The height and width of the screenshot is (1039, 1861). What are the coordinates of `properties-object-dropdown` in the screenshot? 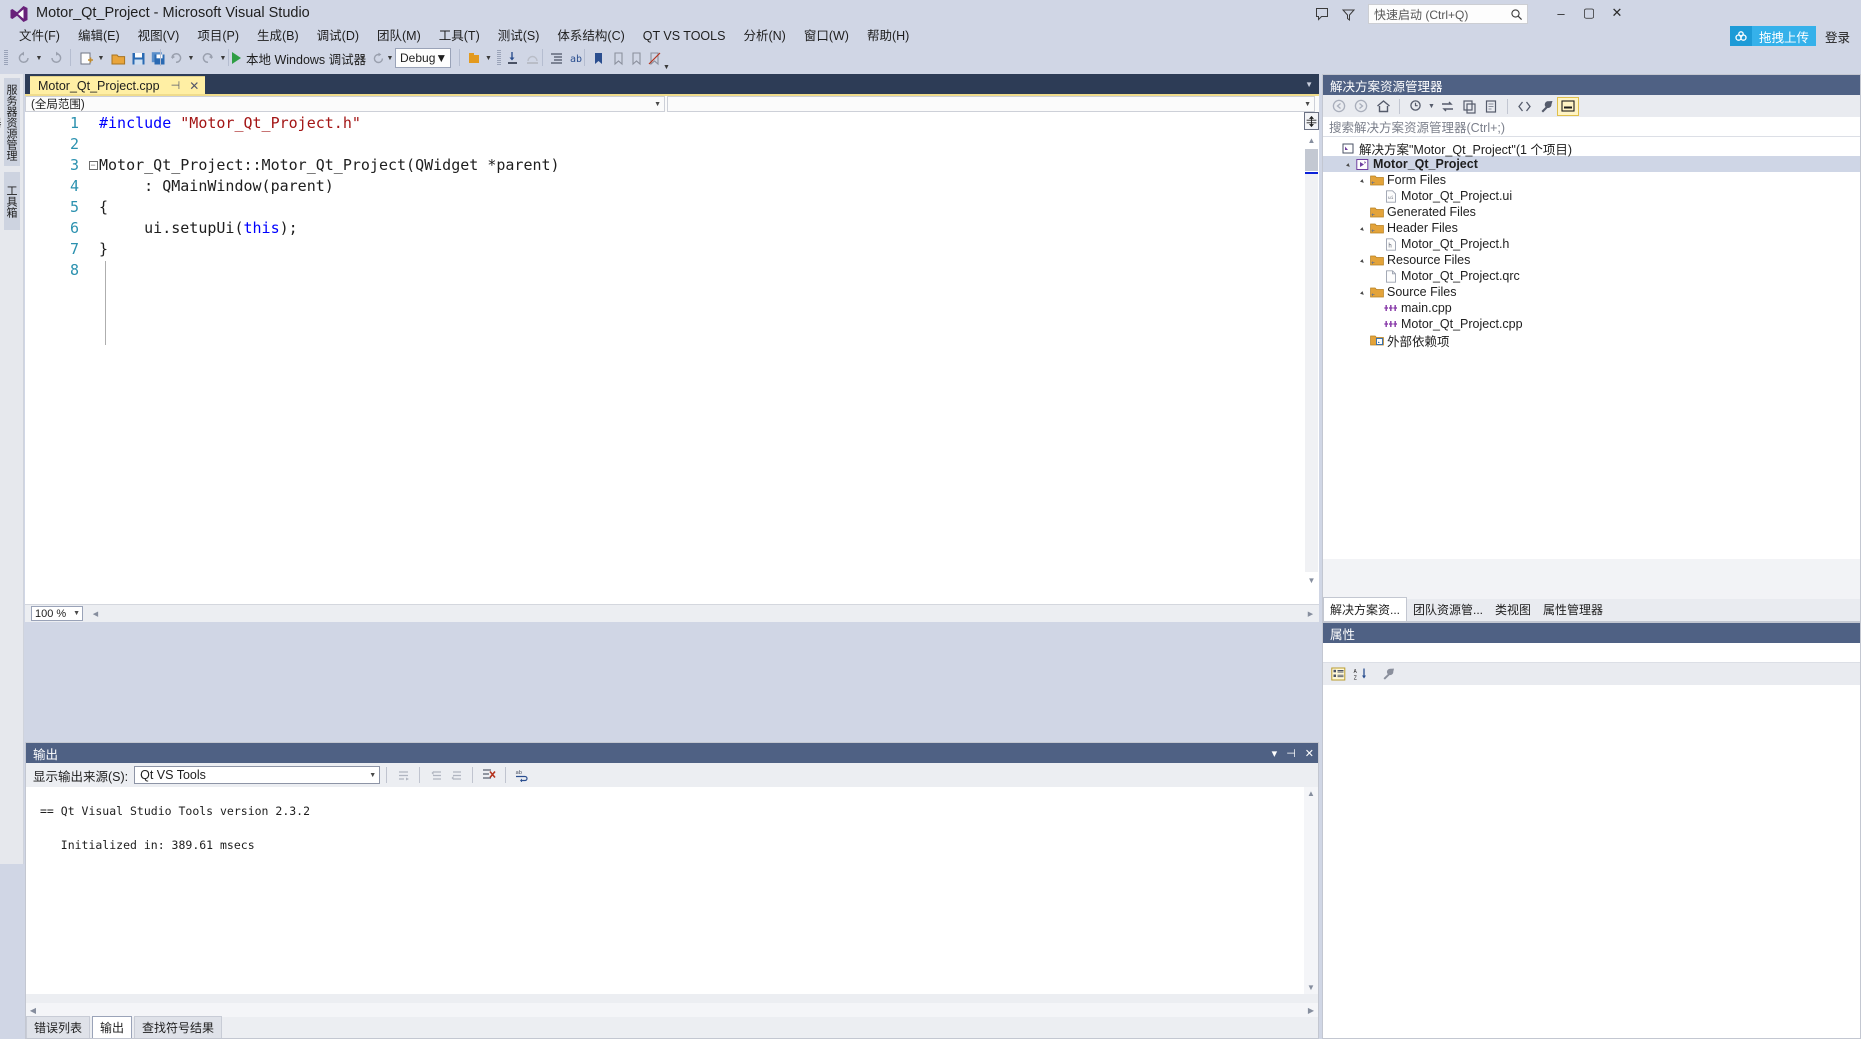 It's located at (1591, 653).